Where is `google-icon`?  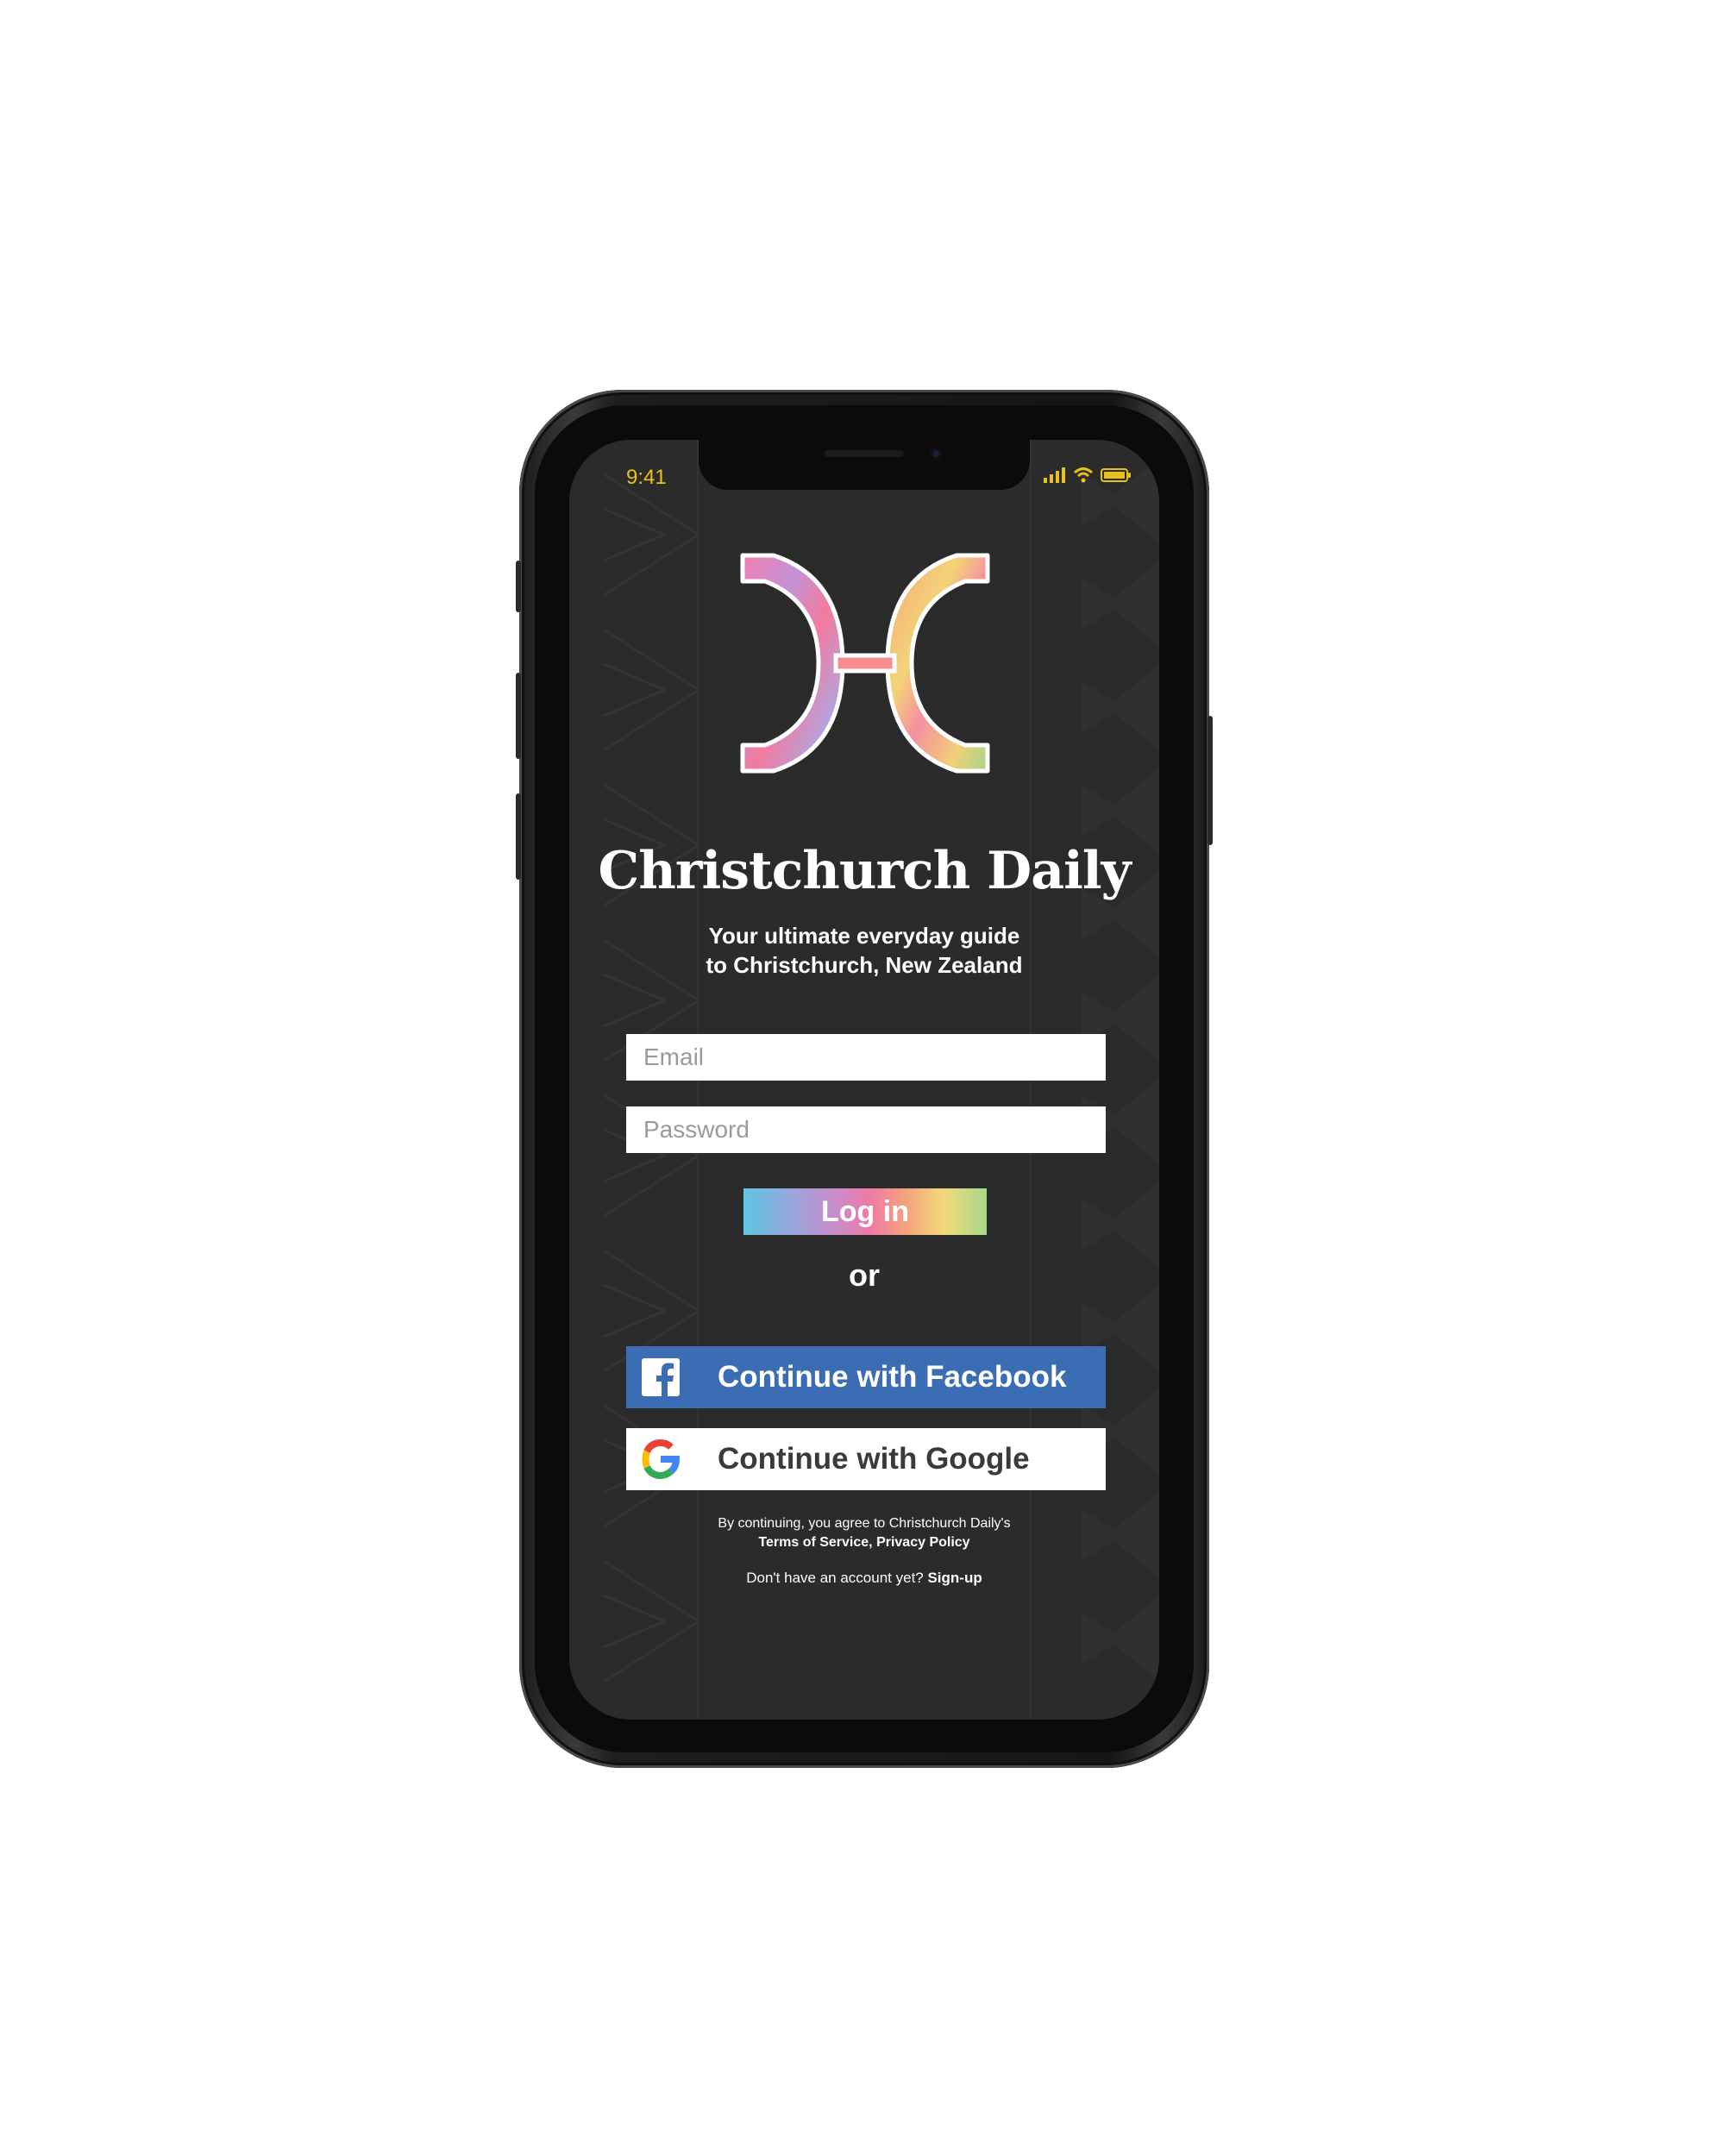 google-icon is located at coordinates (660, 1459).